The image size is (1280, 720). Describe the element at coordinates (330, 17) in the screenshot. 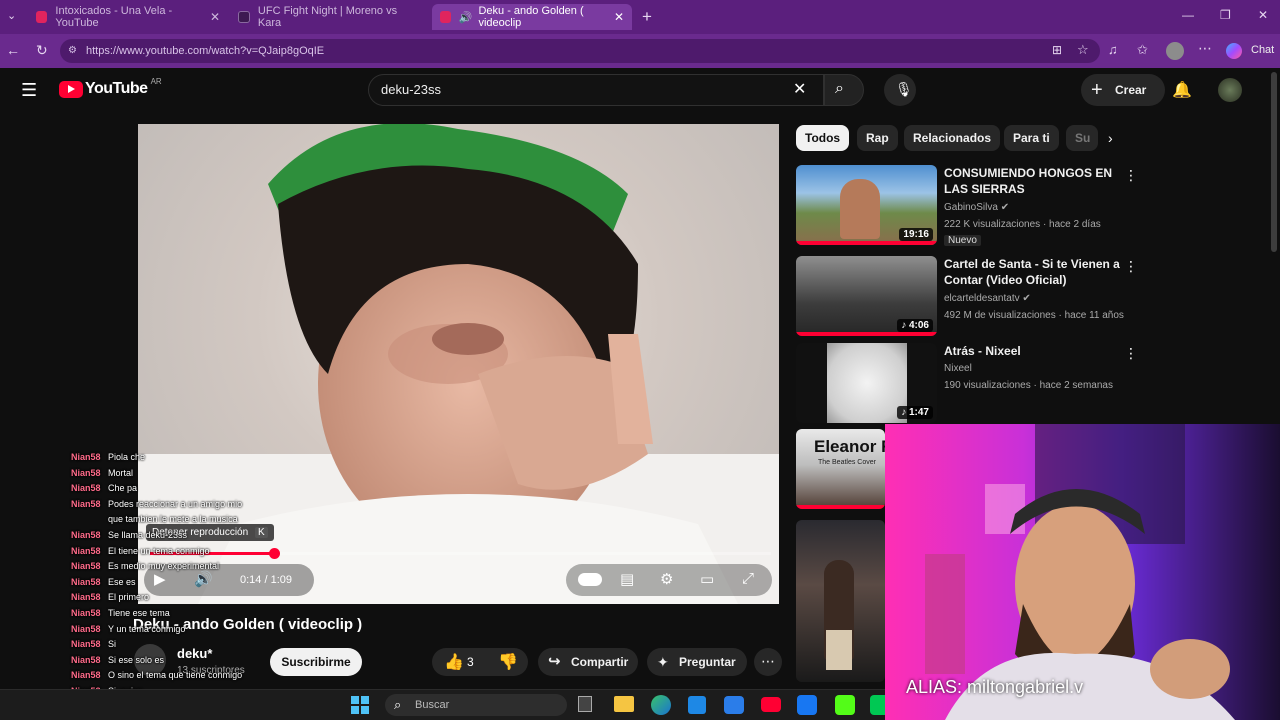

I see `tab-ufc: UFC Fight Night | Moreno vs Kara` at that location.